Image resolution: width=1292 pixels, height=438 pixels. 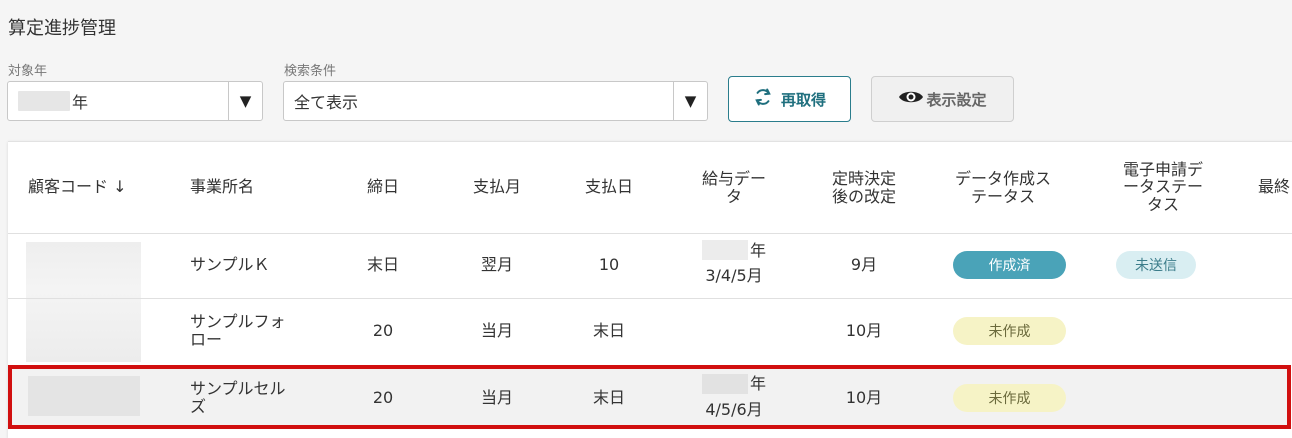 I want to click on closing-day: 末日, so click(x=382, y=265).